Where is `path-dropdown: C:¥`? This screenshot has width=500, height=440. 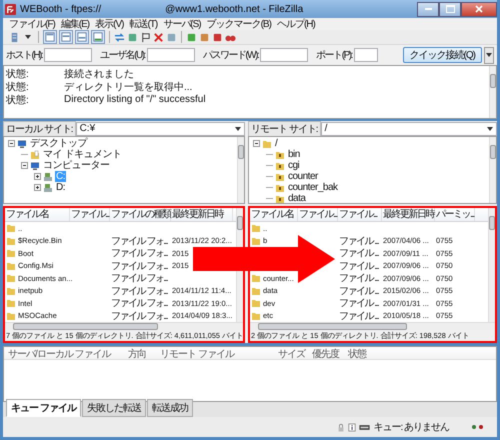 path-dropdown: C:¥ is located at coordinates (160, 129).